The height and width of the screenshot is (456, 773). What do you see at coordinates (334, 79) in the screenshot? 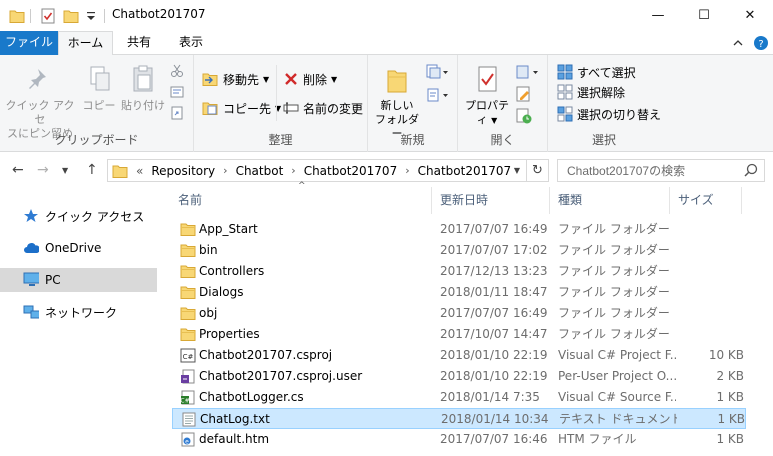
I see `dropdown-arrow-icon: ▼` at bounding box center [334, 79].